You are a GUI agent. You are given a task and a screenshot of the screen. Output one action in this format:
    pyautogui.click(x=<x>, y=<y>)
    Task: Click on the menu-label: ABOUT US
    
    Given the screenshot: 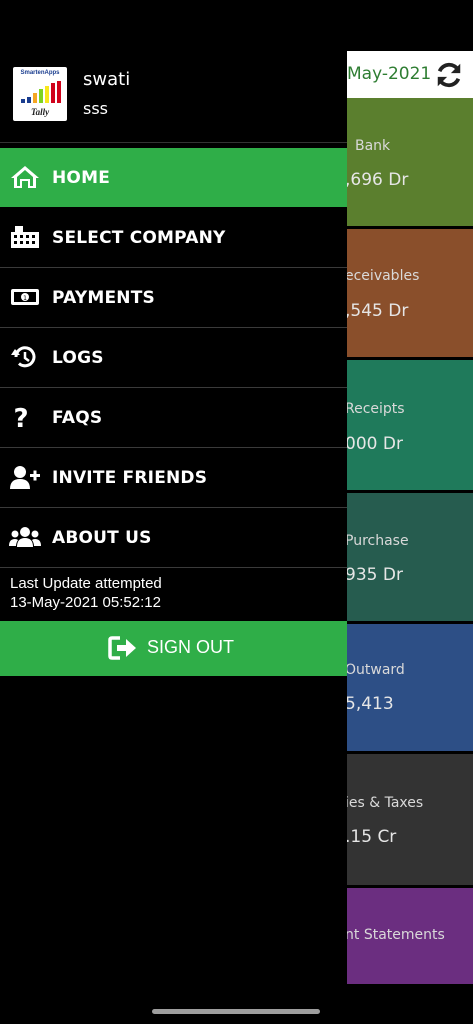 What is the action you would take?
    pyautogui.click(x=102, y=538)
    